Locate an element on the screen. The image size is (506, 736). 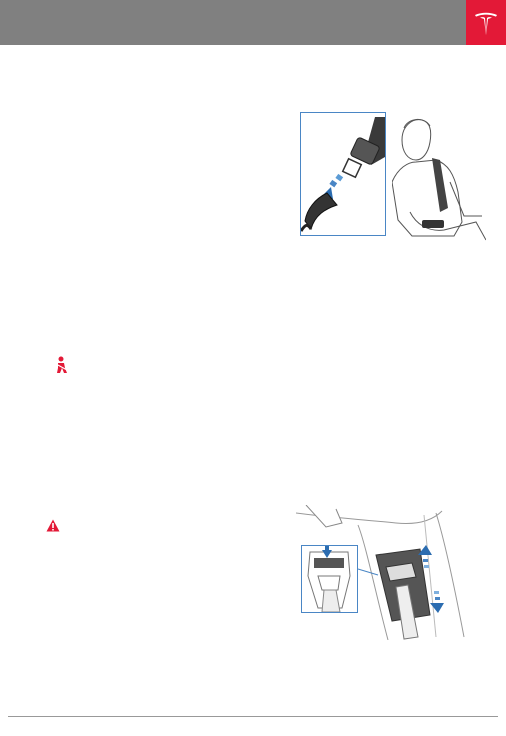
tesla-logo-icon is located at coordinates (486, 23).